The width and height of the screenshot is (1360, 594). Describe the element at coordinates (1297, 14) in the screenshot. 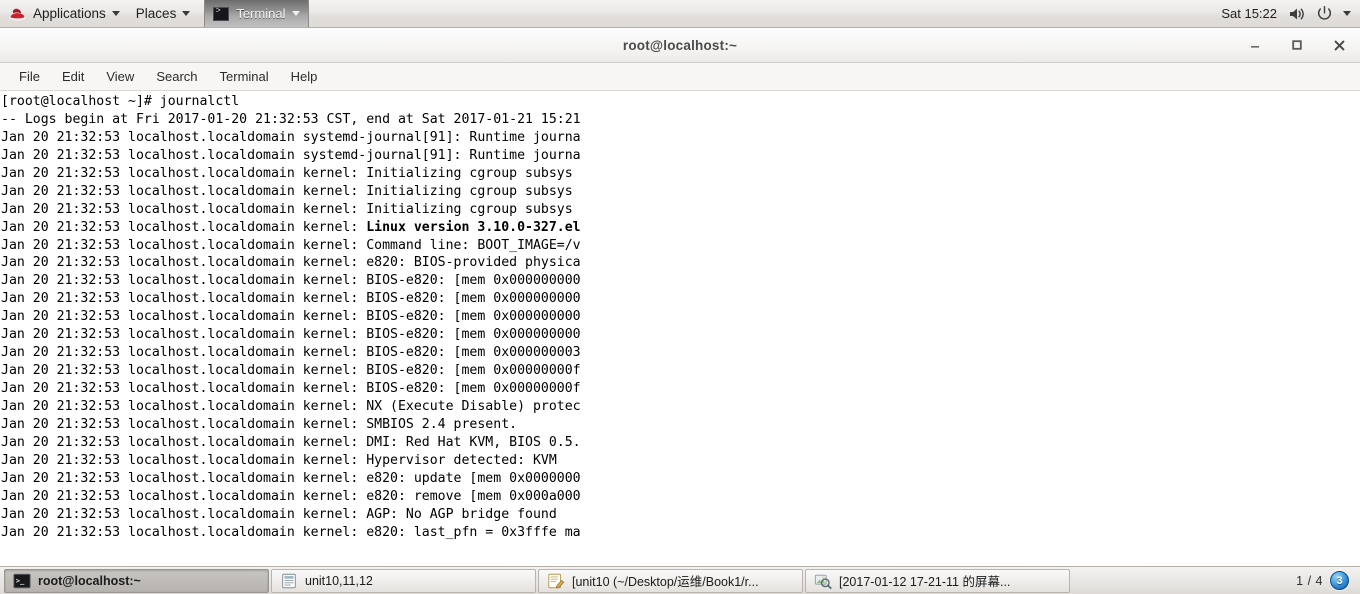

I see `volume-icon` at that location.